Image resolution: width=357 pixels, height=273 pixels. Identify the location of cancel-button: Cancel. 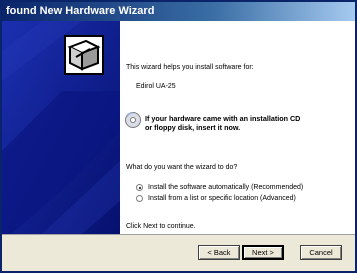
(321, 252).